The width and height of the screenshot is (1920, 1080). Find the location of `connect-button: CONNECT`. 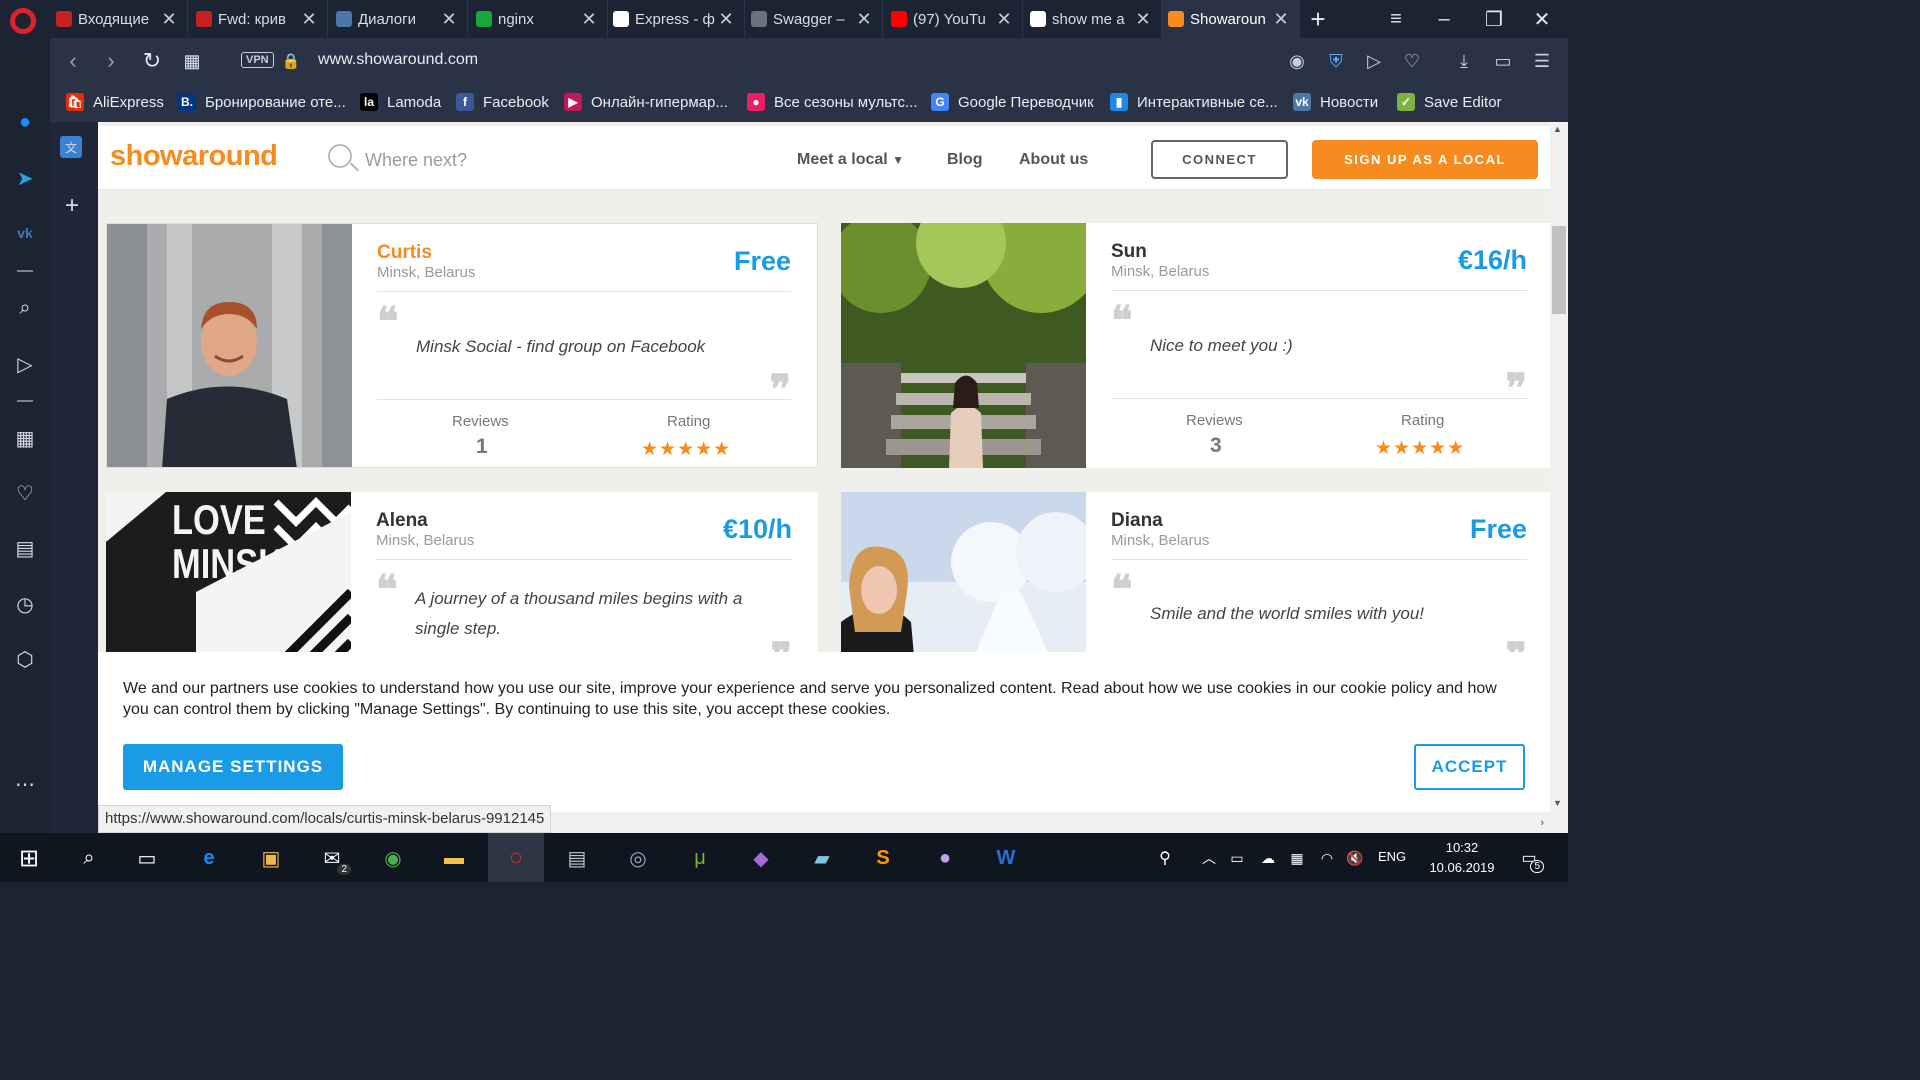

connect-button: CONNECT is located at coordinates (1219, 159).